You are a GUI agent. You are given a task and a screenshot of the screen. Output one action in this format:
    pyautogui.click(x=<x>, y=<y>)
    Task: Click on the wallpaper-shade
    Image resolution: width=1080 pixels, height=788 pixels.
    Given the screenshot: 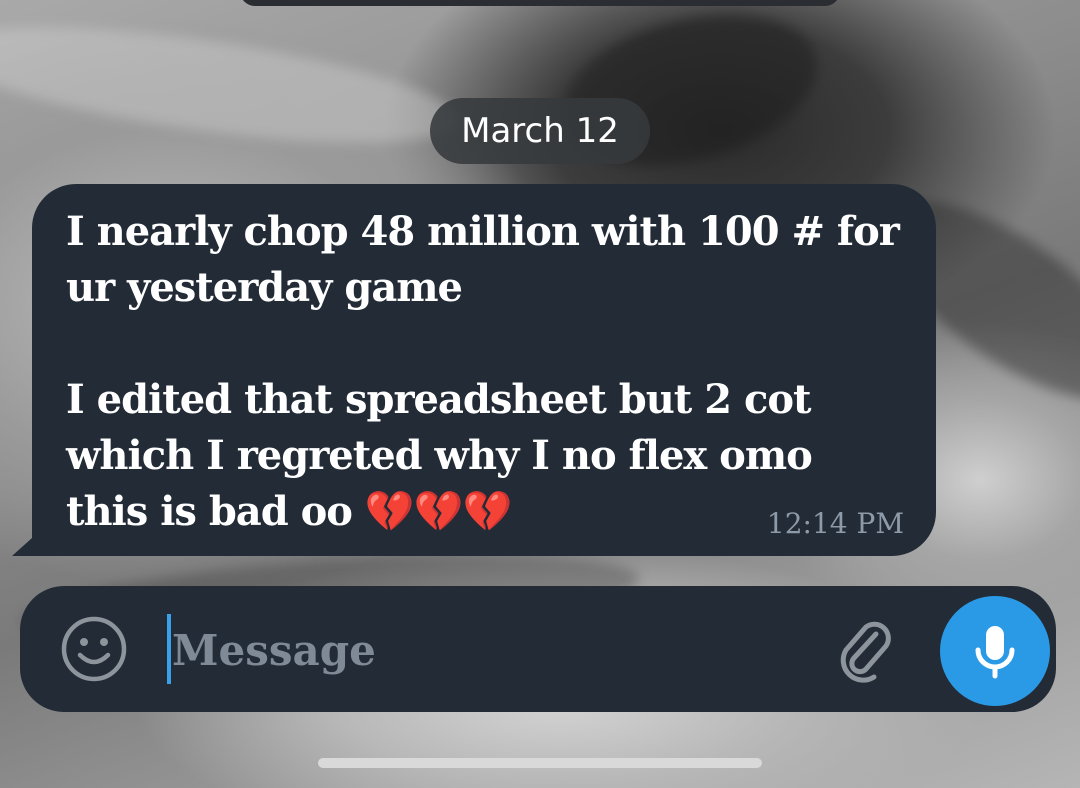 What is the action you would take?
    pyautogui.click(x=232, y=85)
    